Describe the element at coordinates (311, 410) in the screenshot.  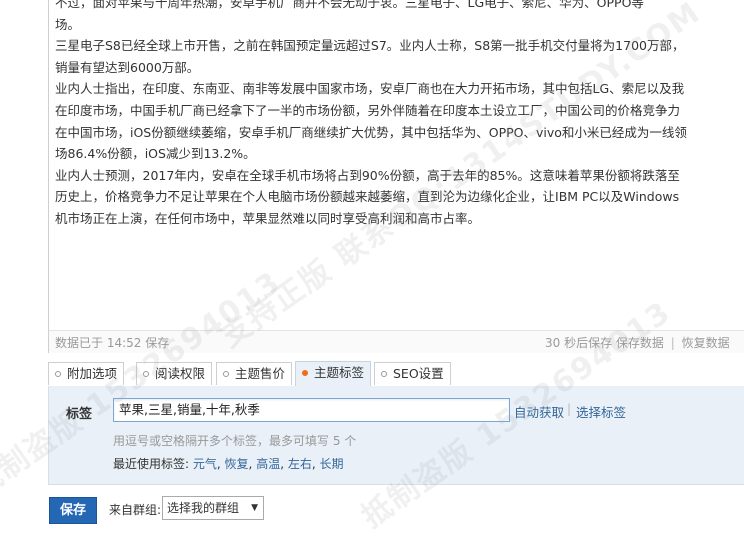
I see `tags-input: 苹果,三星,销量,十年,秋季` at that location.